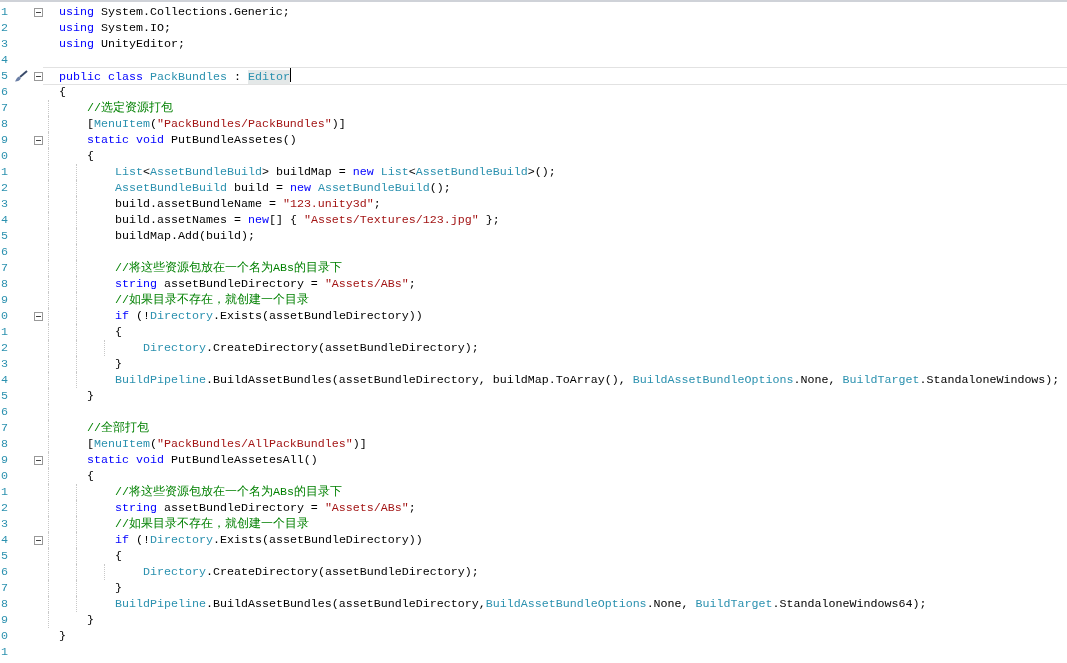  I want to click on code-line: AssetBundleBuild build = new AssetBundleBuild();, so click(283, 188).